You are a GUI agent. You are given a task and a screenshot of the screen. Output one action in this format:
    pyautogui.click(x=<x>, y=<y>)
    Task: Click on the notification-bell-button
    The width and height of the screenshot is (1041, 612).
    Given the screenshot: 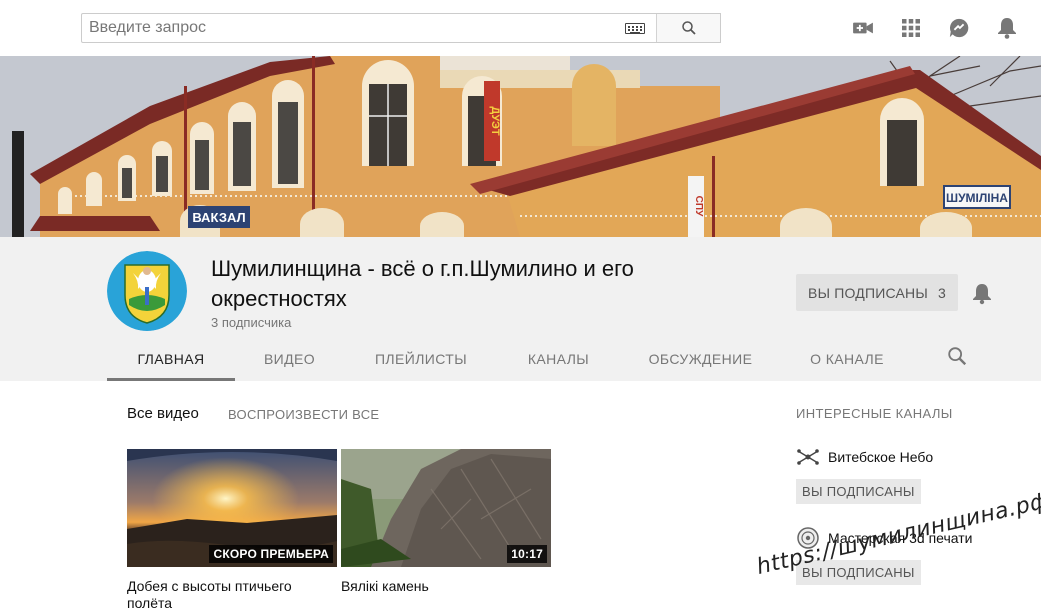 What is the action you would take?
    pyautogui.click(x=982, y=293)
    